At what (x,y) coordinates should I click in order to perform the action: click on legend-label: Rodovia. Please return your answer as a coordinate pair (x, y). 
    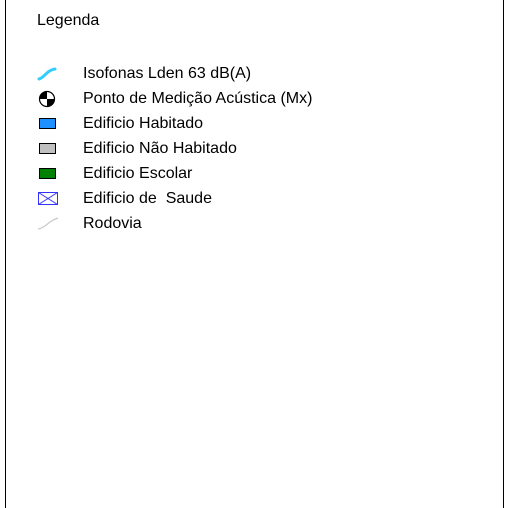
    Looking at the image, I should click on (112, 223).